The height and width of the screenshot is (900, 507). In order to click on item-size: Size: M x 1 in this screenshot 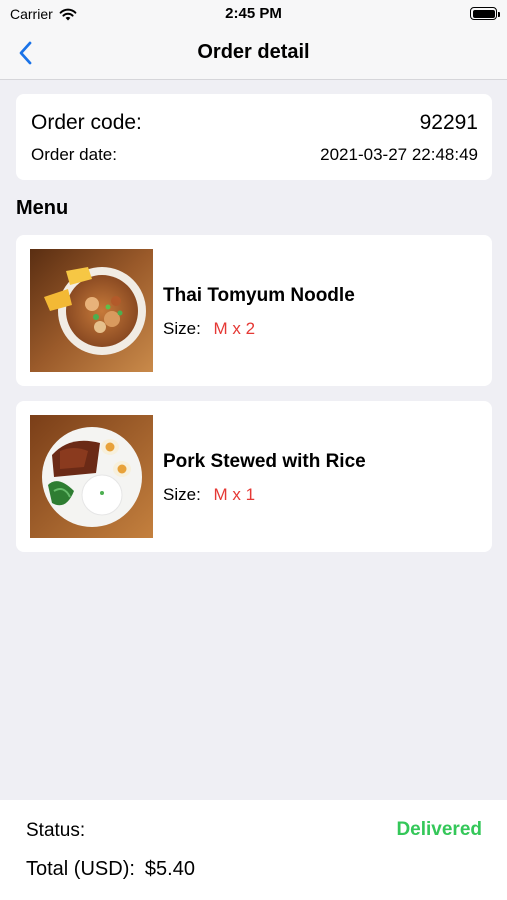, I will do `click(209, 495)`.